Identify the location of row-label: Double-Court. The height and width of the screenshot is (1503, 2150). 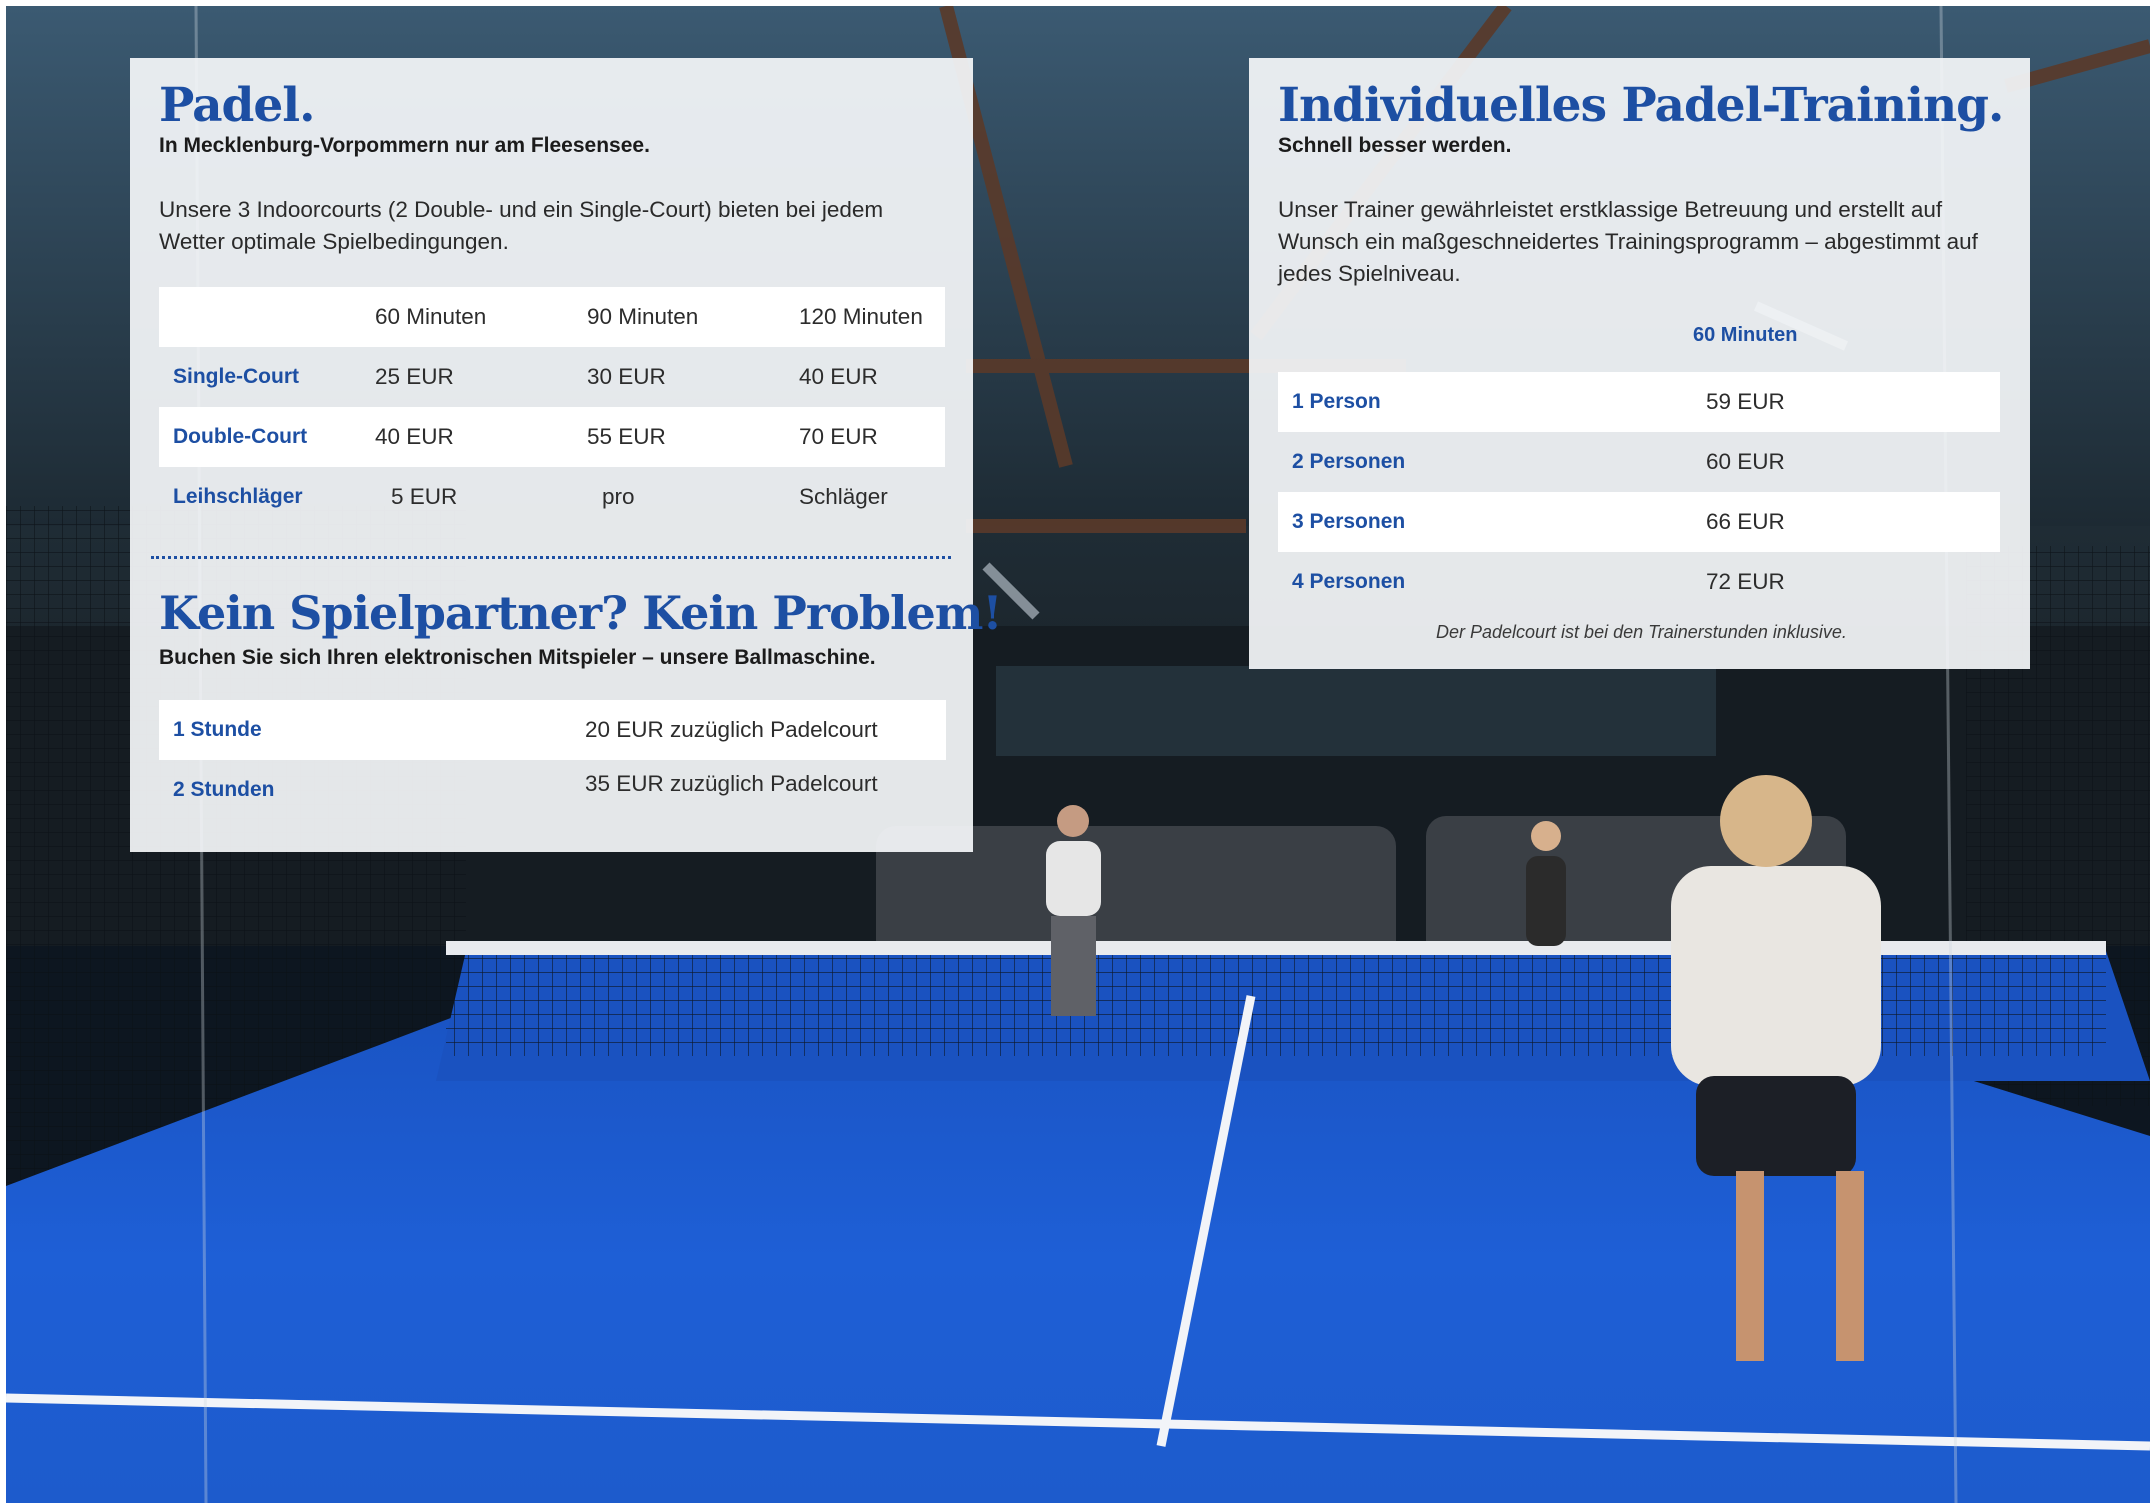
(240, 436).